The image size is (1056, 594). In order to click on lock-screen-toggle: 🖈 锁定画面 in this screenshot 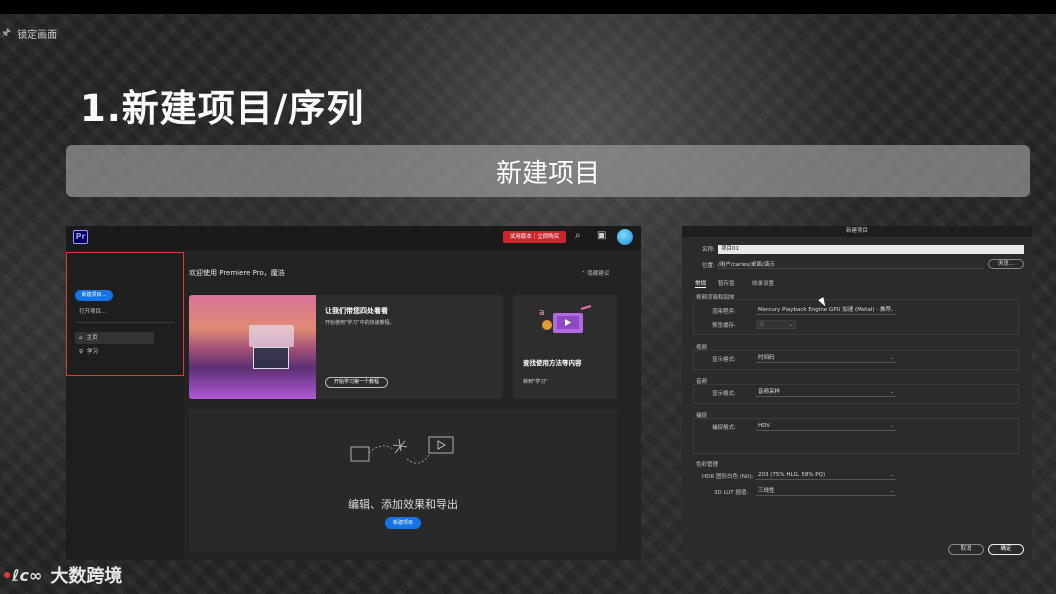, I will do `click(29, 33)`.